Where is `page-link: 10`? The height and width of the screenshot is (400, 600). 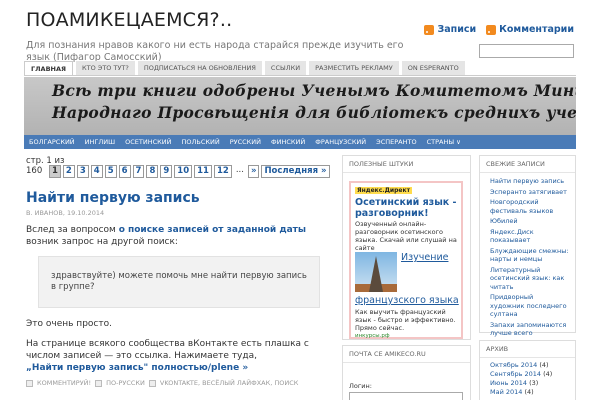
page-link: 10 is located at coordinates (183, 171).